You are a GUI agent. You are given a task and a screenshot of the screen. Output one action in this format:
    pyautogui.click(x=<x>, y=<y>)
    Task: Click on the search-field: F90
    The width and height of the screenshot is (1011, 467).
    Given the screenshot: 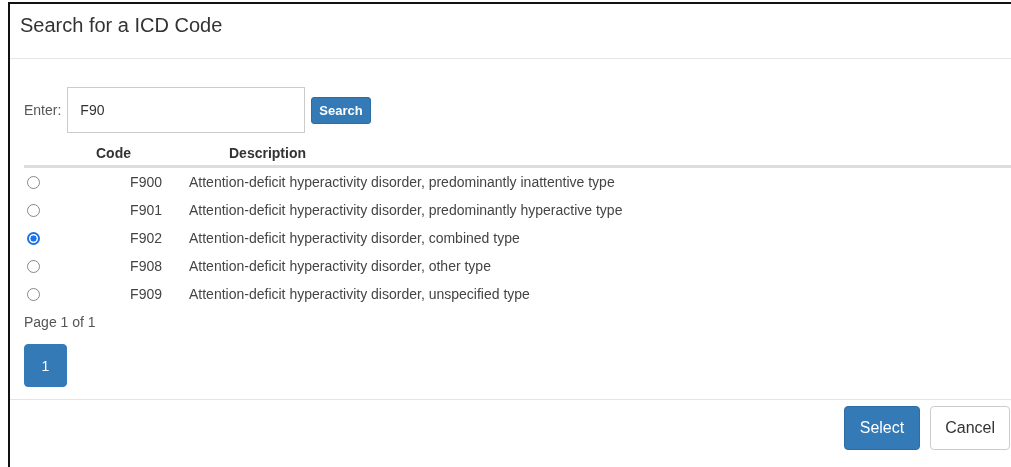 What is the action you would take?
    pyautogui.click(x=186, y=110)
    